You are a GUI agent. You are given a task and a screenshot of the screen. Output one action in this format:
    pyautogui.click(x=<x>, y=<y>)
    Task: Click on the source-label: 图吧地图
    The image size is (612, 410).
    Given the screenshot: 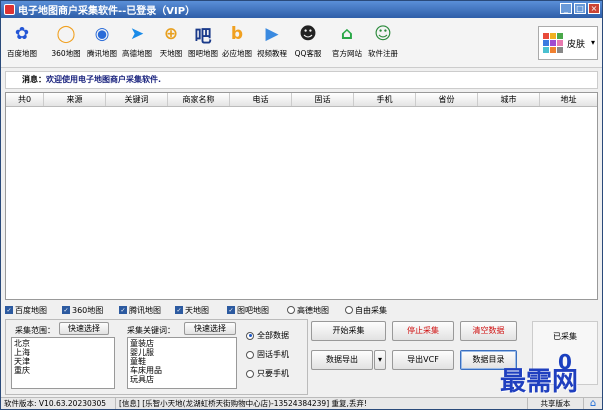 What is the action you would take?
    pyautogui.click(x=253, y=310)
    